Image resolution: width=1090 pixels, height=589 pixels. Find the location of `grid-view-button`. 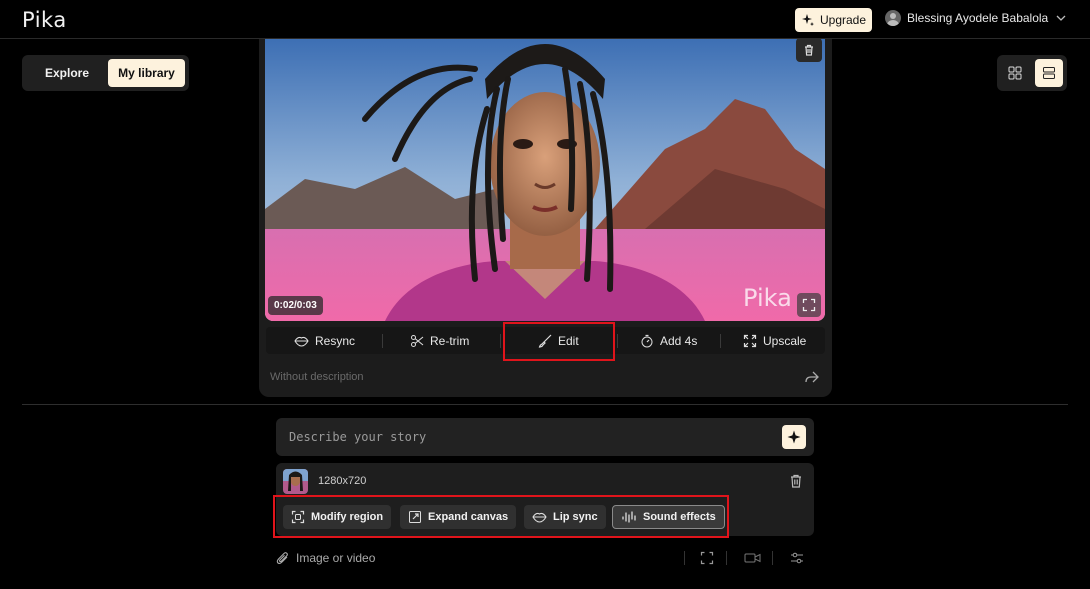

grid-view-button is located at coordinates (1015, 73).